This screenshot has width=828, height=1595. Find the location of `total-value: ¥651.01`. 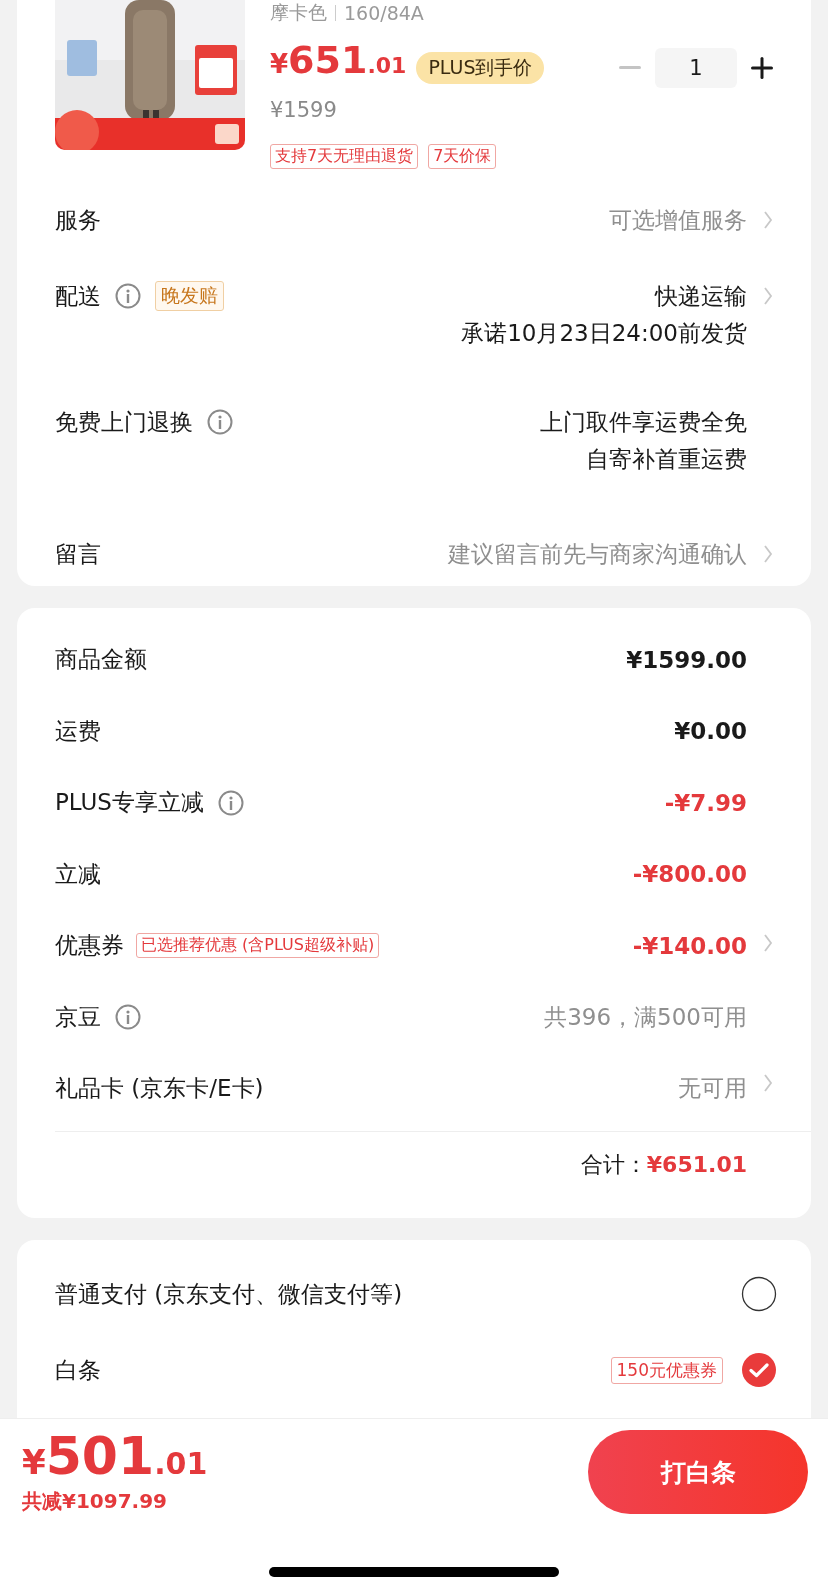

total-value: ¥651.01 is located at coordinates (696, 1164).